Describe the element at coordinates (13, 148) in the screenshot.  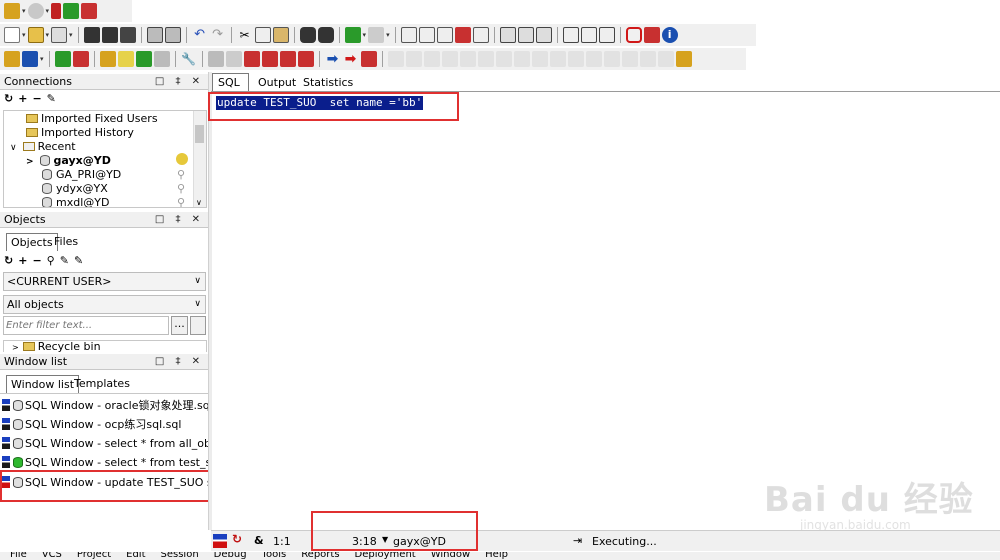
I see `chevron-down-icon: ∨` at that location.